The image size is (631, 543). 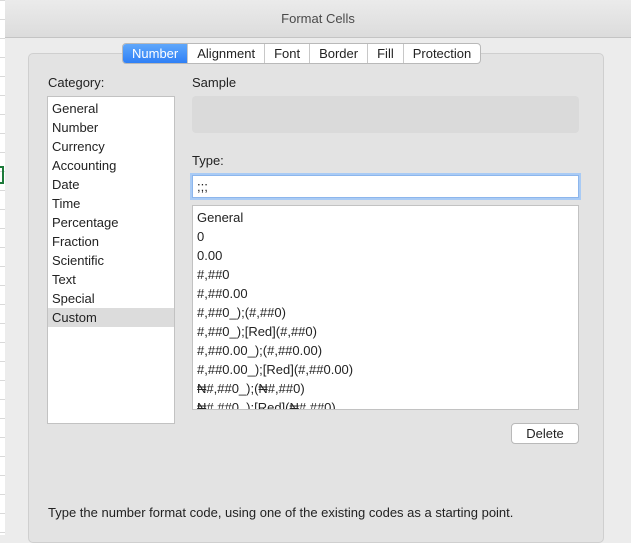 What do you see at coordinates (385, 114) in the screenshot?
I see `sample-preview` at bounding box center [385, 114].